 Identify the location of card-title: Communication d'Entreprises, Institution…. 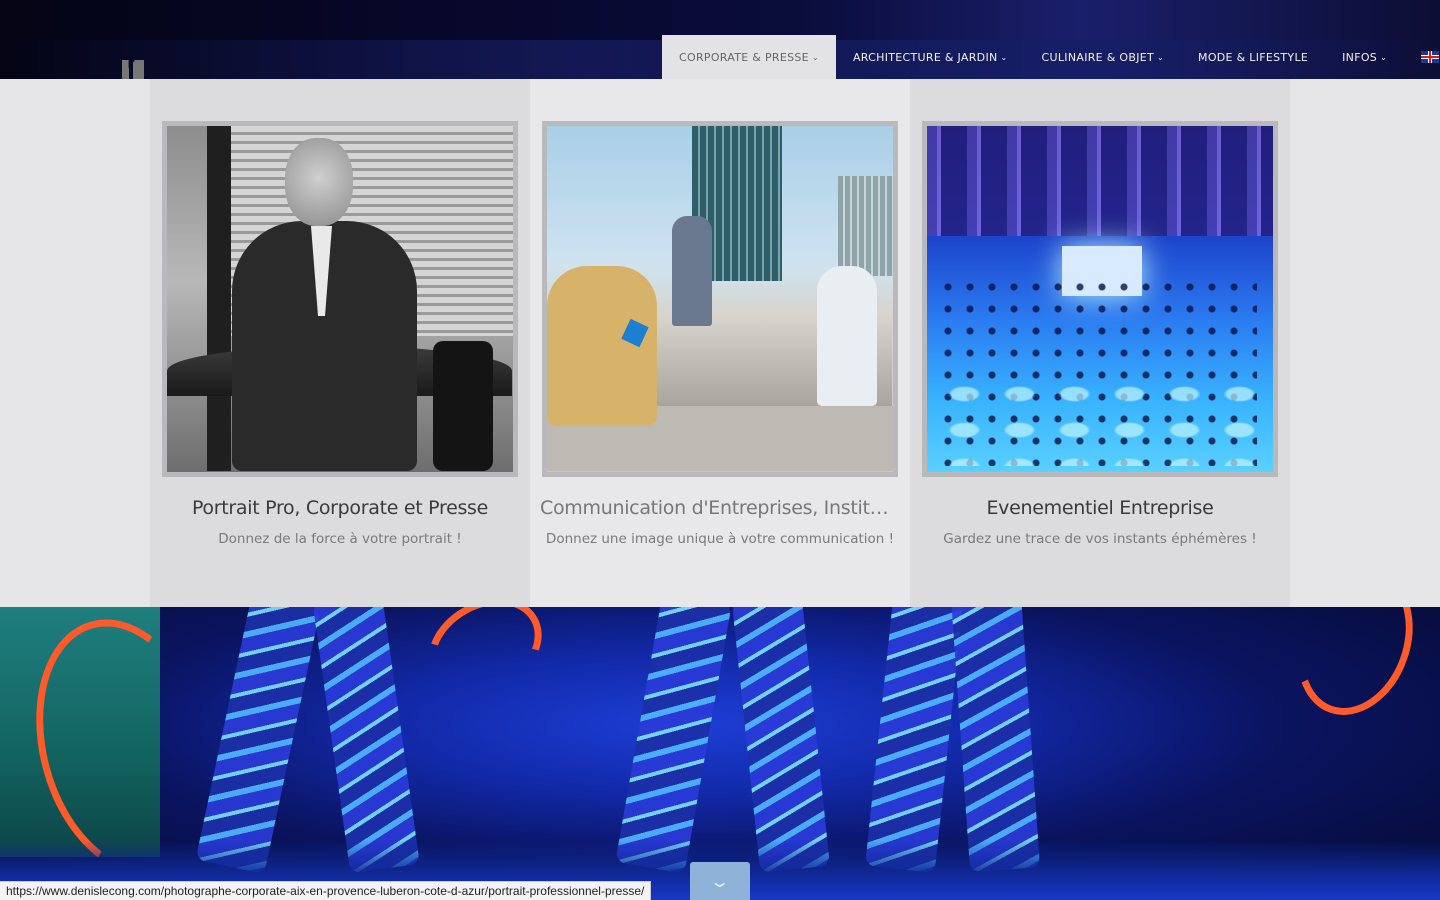
(720, 508).